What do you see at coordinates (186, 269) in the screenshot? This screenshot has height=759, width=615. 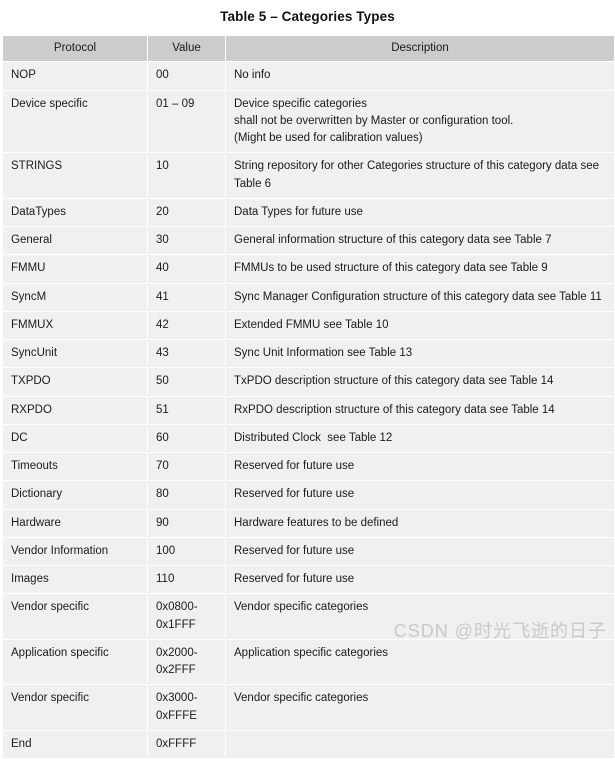 I see `cell-value: 40` at bounding box center [186, 269].